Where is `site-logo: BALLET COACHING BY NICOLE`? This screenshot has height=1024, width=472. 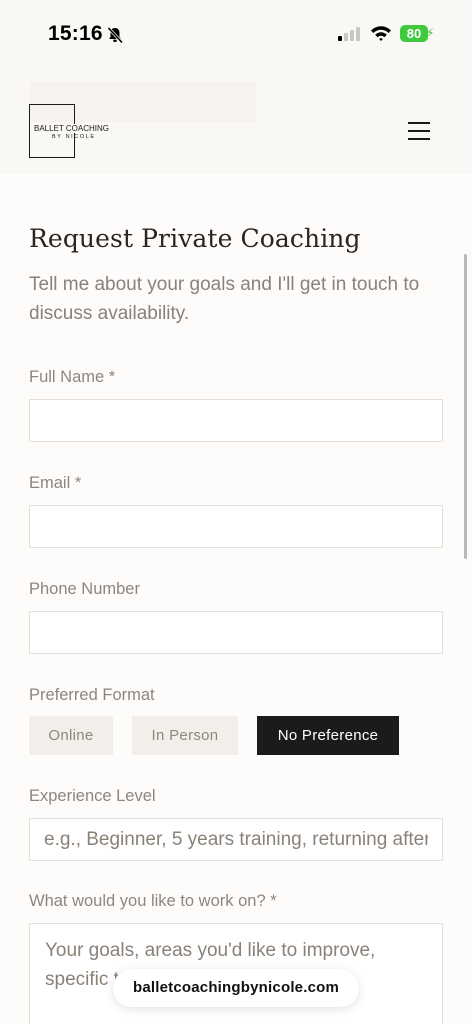
site-logo: BALLET COACHING BY NICOLE is located at coordinates (69, 131).